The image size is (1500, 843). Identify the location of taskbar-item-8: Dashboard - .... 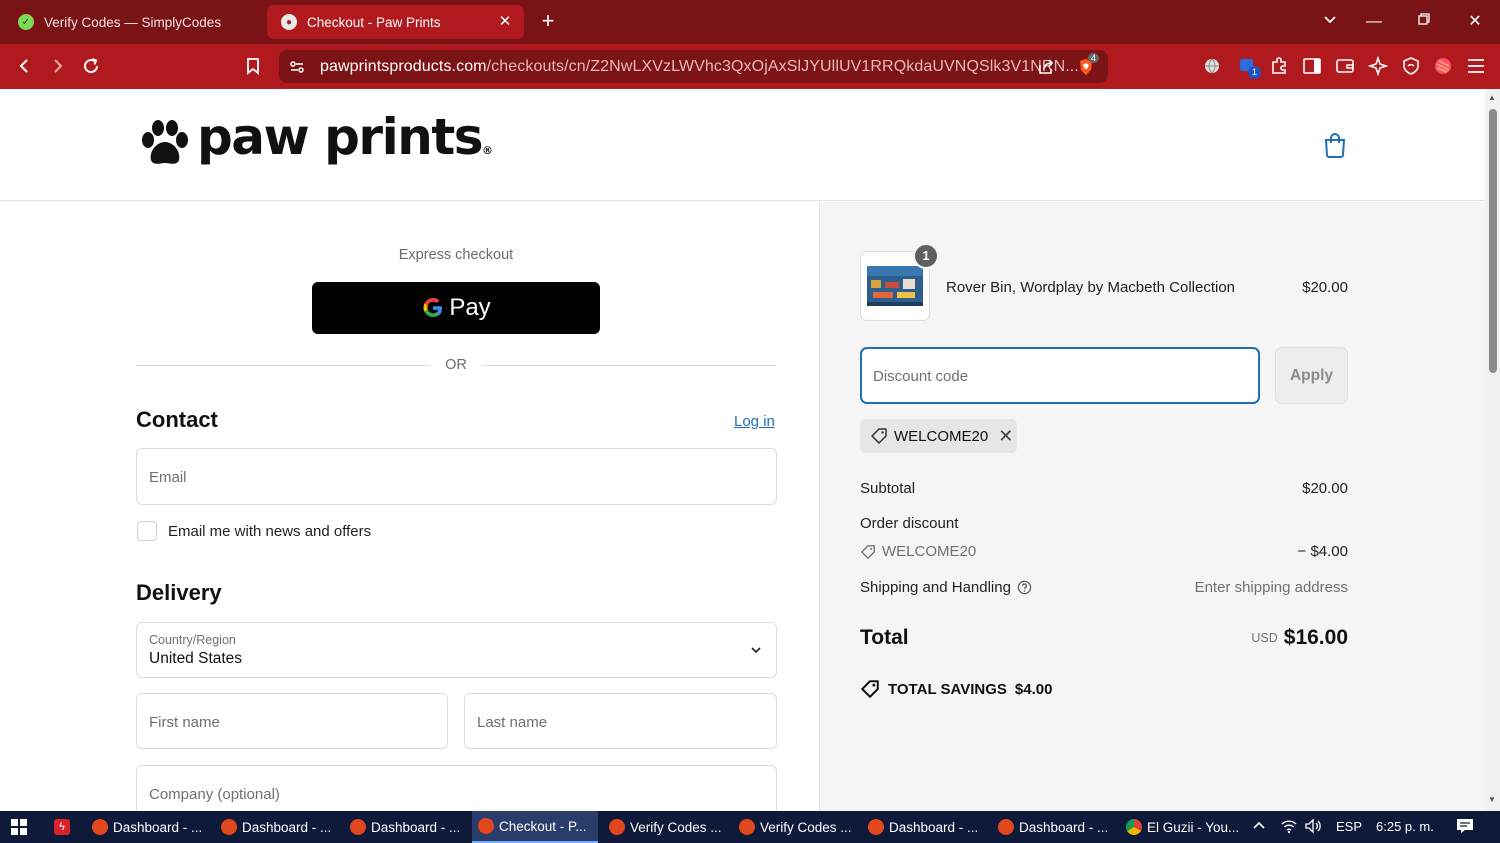
(1052, 827).